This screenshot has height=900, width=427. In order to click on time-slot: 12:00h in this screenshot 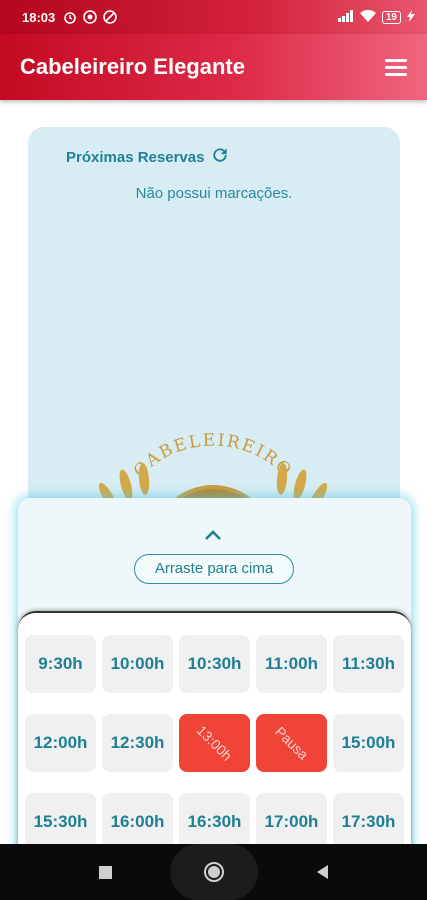, I will do `click(60, 743)`.